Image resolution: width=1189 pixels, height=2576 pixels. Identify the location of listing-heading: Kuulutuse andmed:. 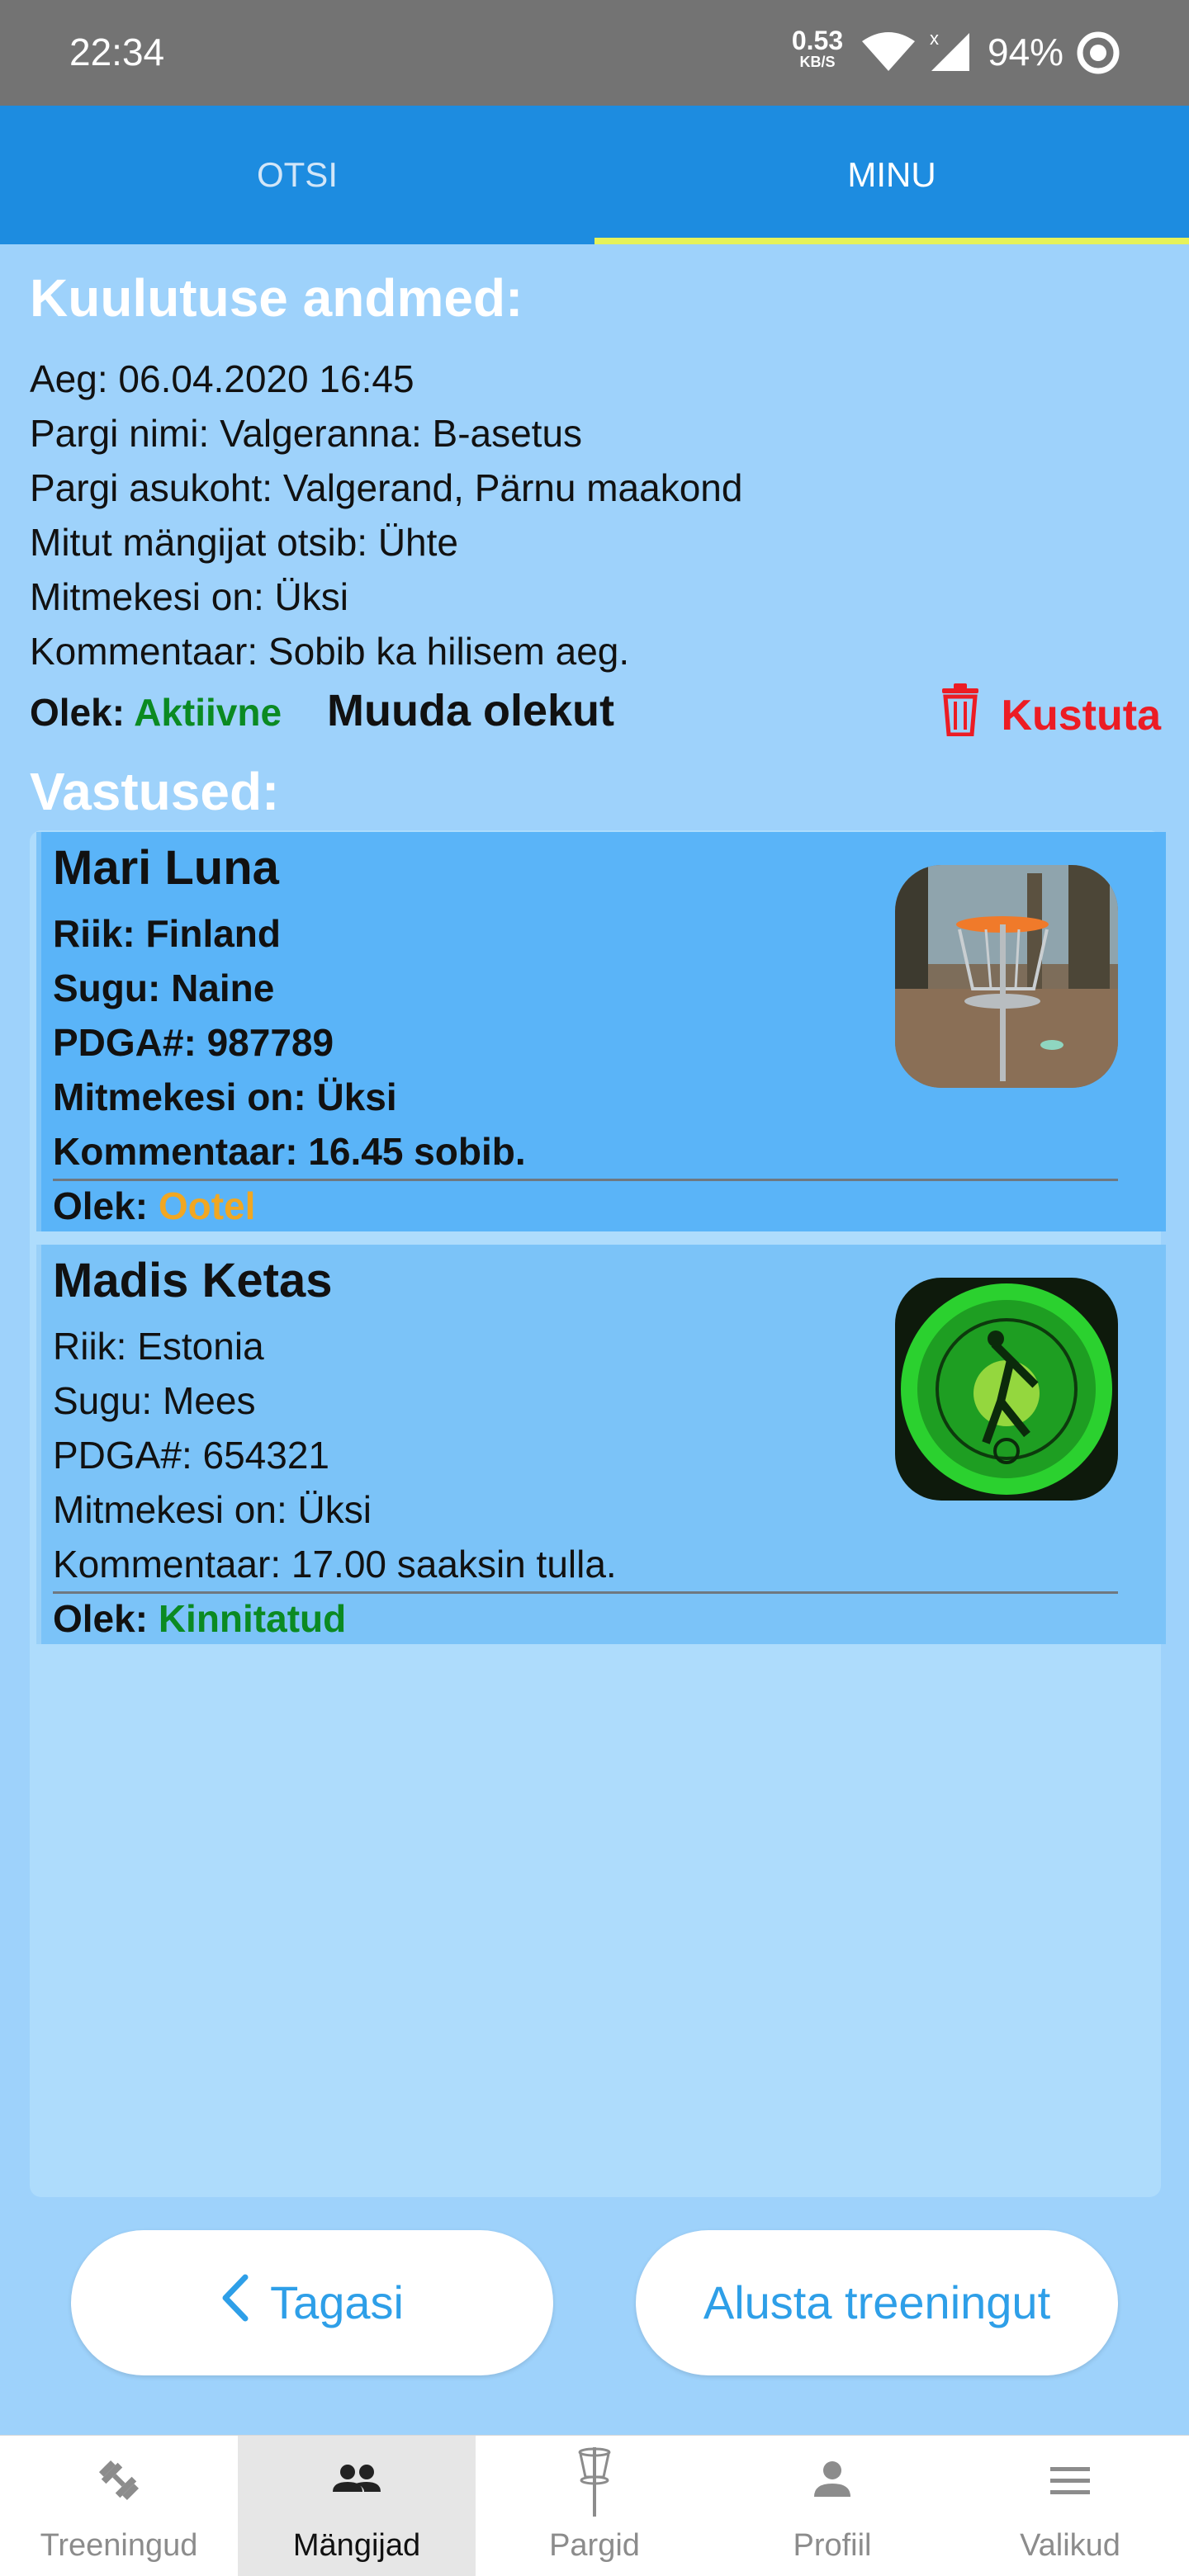
(276, 298).